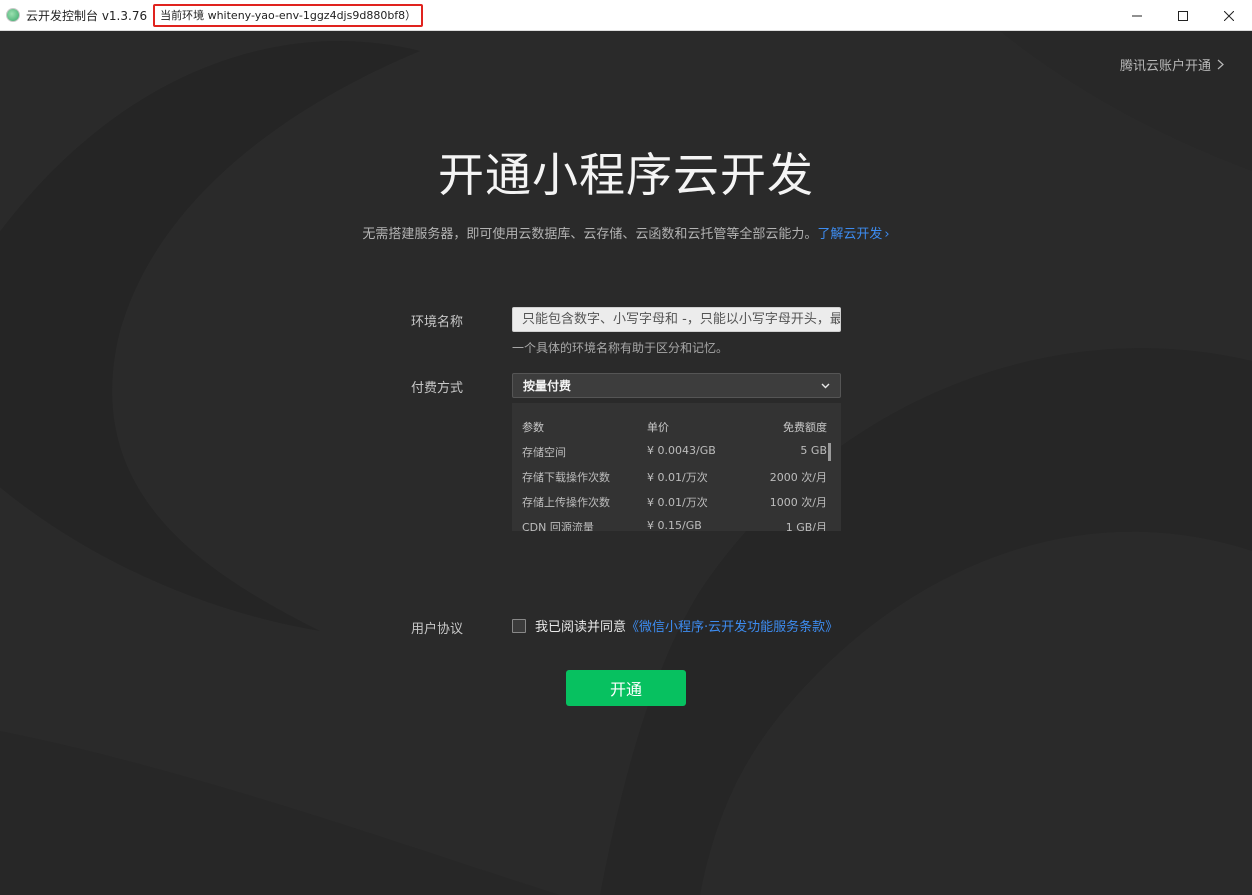  What do you see at coordinates (887, 234) in the screenshot?
I see `chevron-right-icon: ›` at bounding box center [887, 234].